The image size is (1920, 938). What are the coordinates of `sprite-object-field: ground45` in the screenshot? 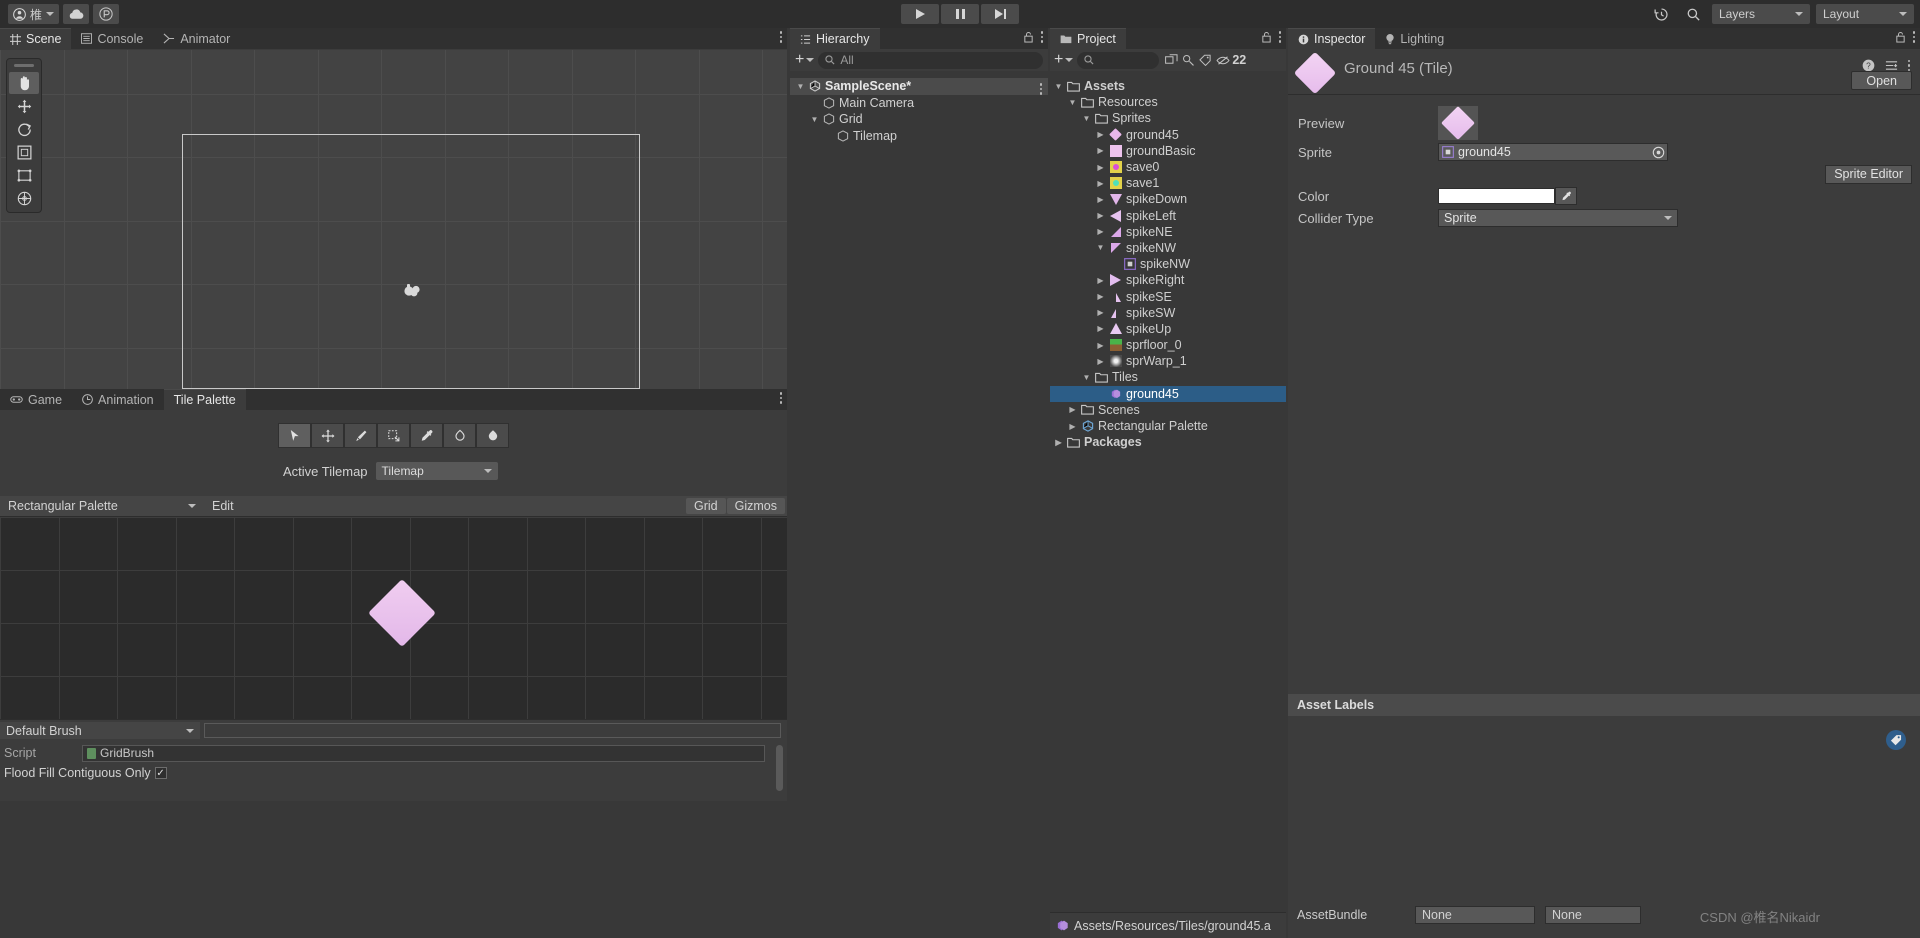 It's located at (1553, 152).